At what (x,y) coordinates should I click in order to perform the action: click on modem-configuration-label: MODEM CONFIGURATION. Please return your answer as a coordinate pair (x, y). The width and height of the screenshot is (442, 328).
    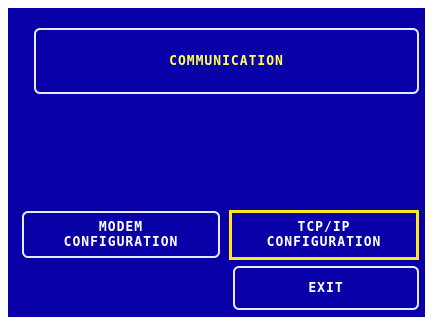
    Looking at the image, I should click on (121, 234).